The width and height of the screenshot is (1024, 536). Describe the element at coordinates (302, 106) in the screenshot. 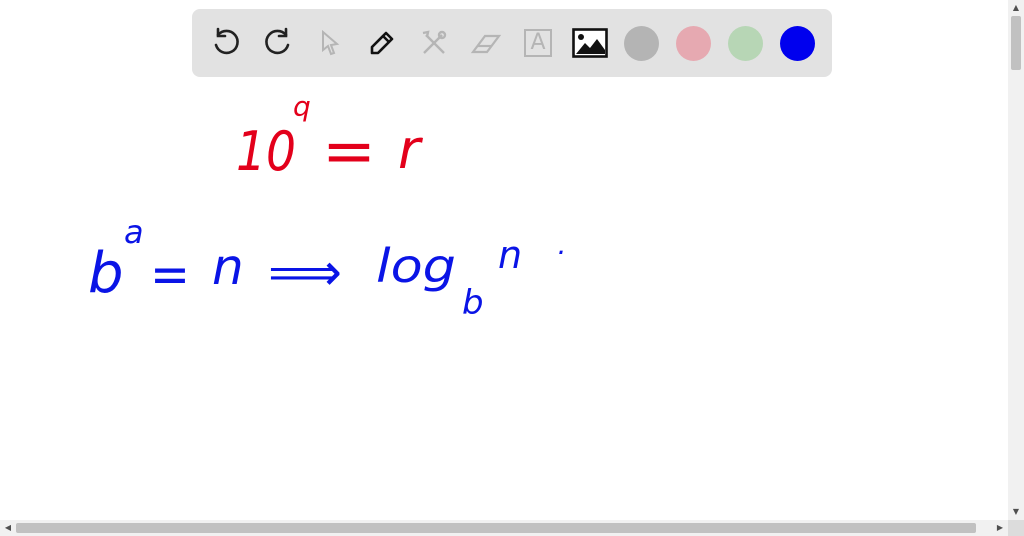

I see `red-exponent: q` at that location.